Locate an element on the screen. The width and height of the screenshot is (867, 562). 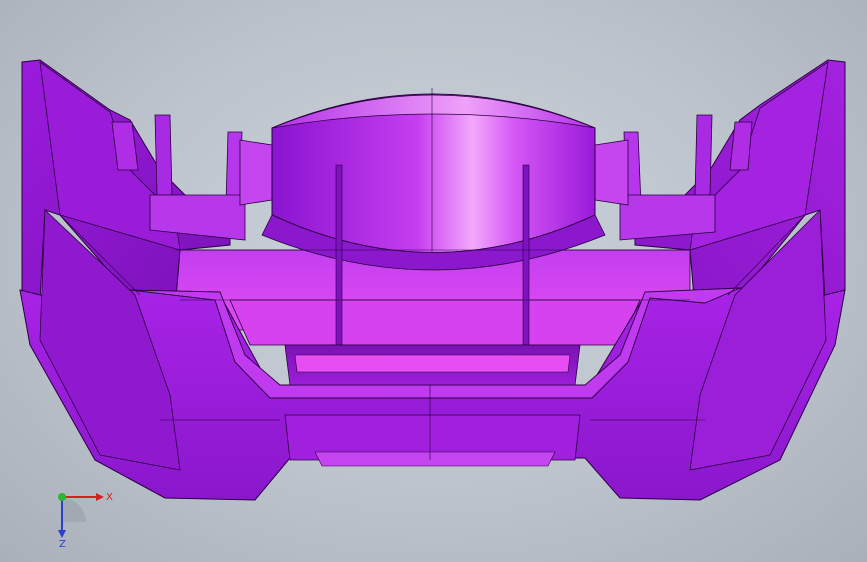
y-axis-dot-icon is located at coordinates (62, 497).